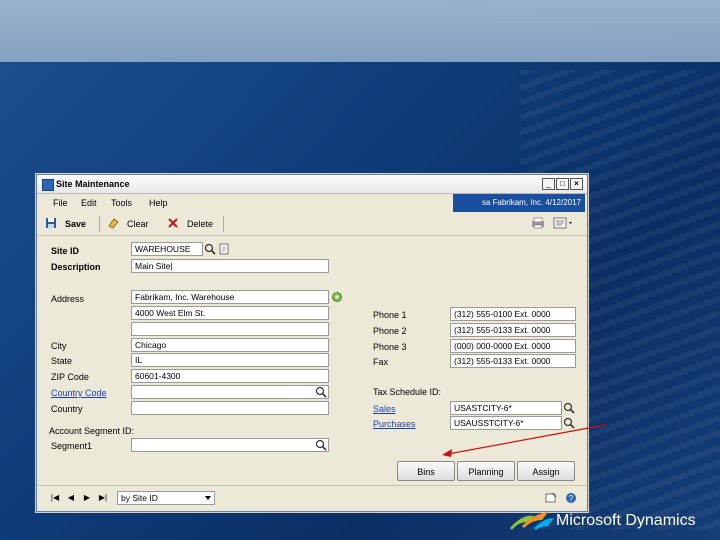  Describe the element at coordinates (208, 498) in the screenshot. I see `chevron-down-icon` at that location.